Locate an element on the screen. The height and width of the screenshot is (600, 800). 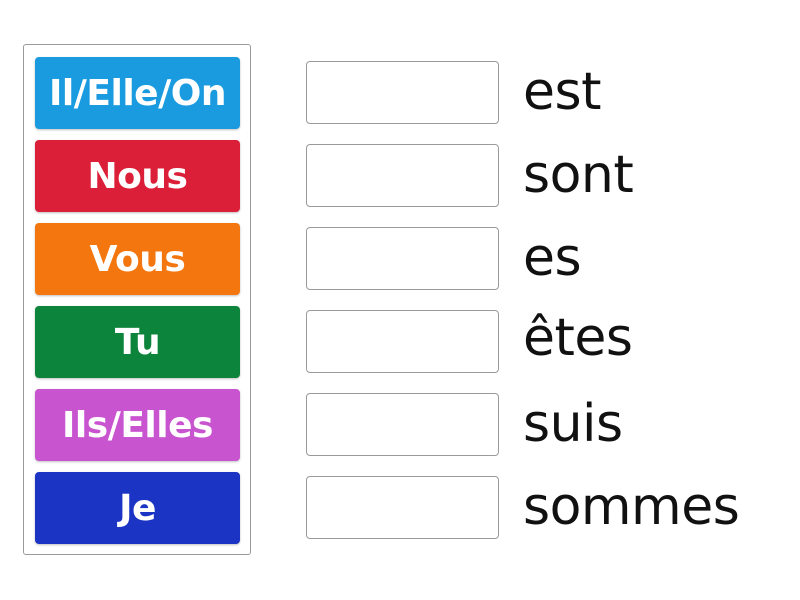
drop-slot-sont is located at coordinates (402, 175).